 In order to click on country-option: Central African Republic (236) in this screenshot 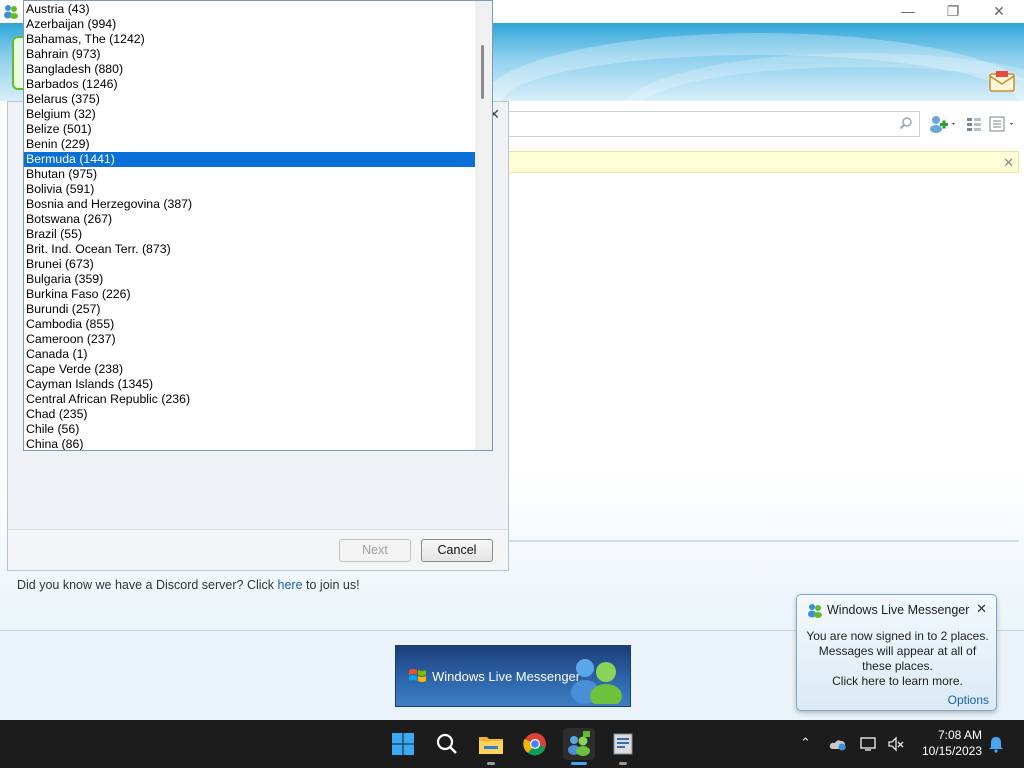, I will do `click(249, 399)`.